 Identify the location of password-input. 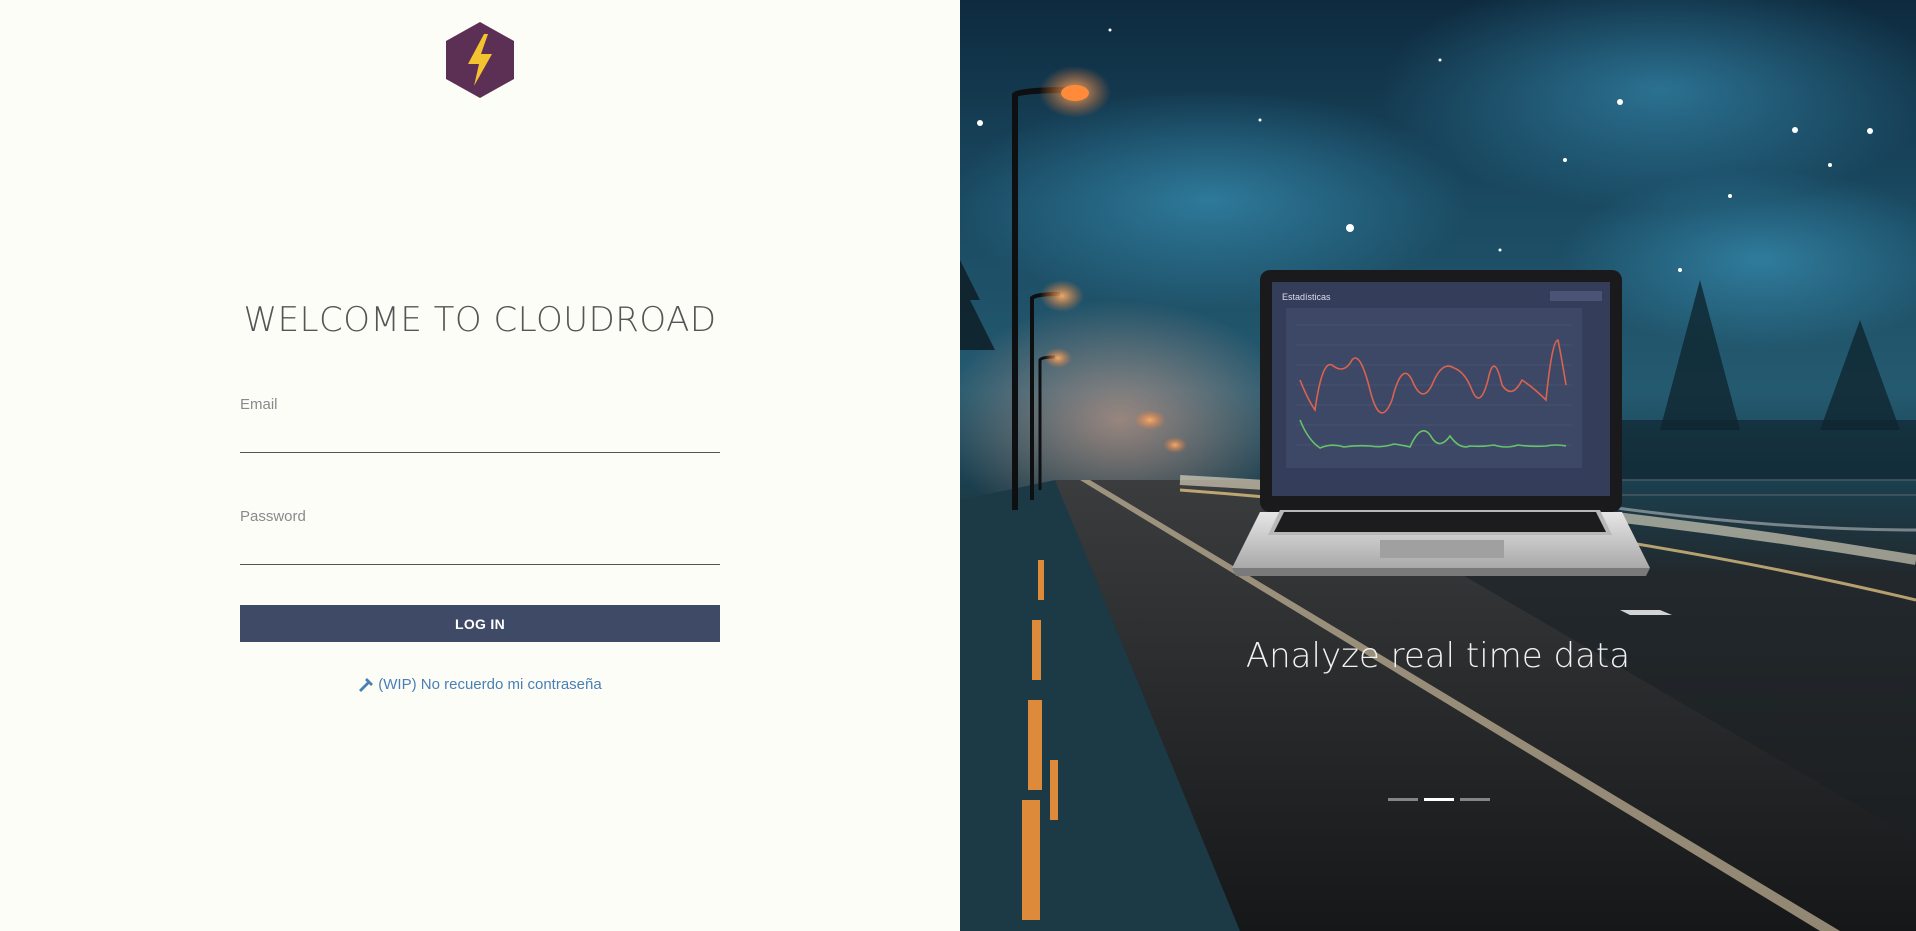
(480, 549).